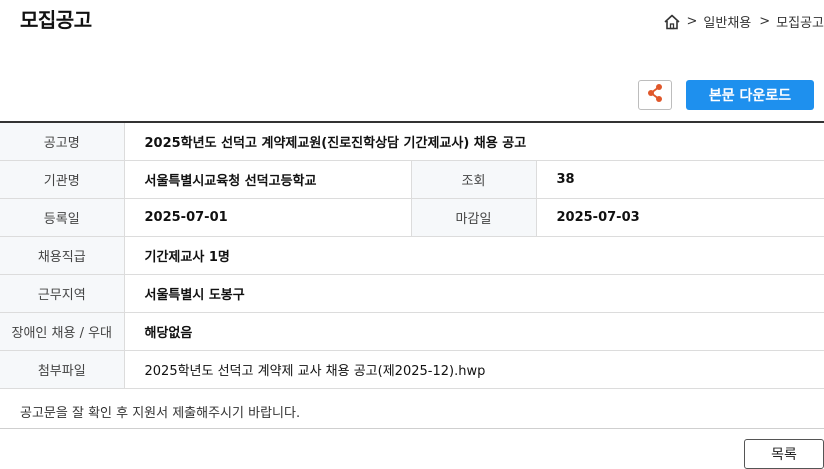 The height and width of the screenshot is (469, 824). Describe the element at coordinates (474, 331) in the screenshot. I see `disability-value: 해당없음` at that location.